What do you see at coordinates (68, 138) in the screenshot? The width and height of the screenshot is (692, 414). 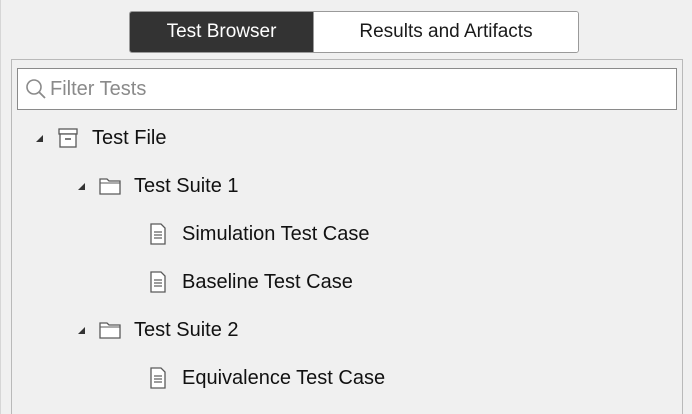 I see `test-file-icon` at bounding box center [68, 138].